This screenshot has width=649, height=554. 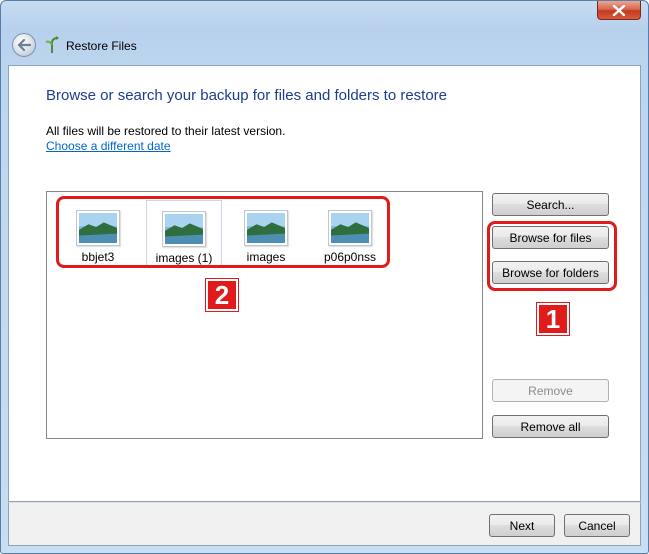 What do you see at coordinates (101, 46) in the screenshot?
I see `window-title: Restore Files` at bounding box center [101, 46].